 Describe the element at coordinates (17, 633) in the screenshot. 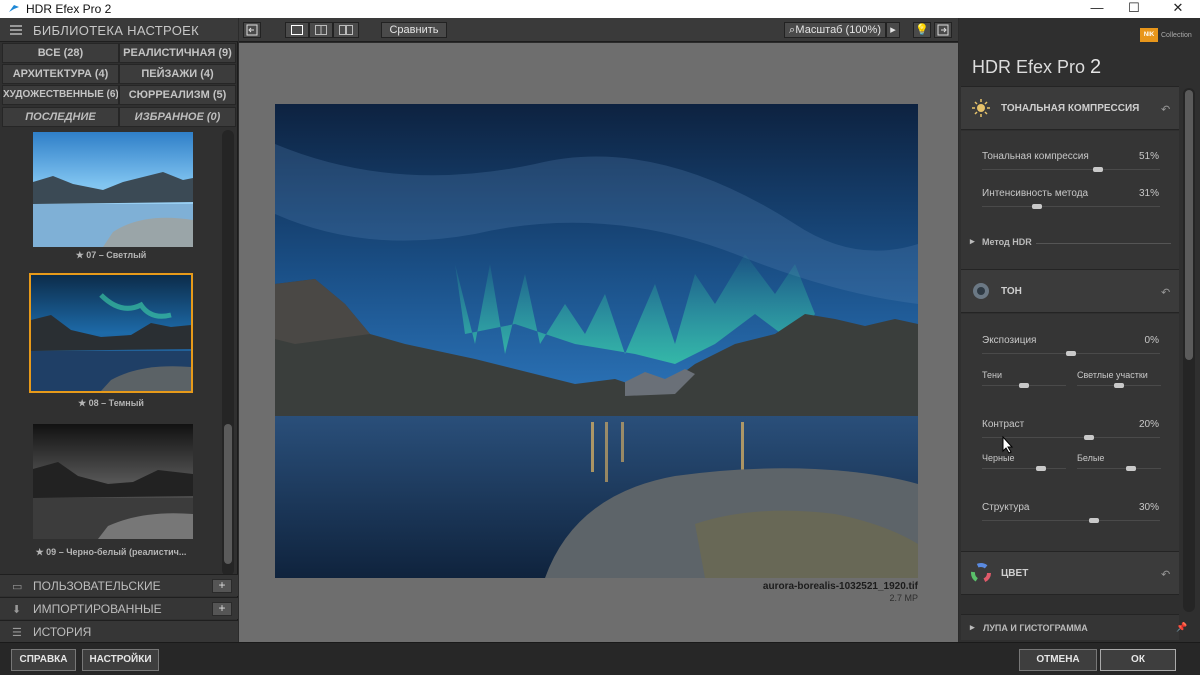

I see `history-icon: ☰` at that location.